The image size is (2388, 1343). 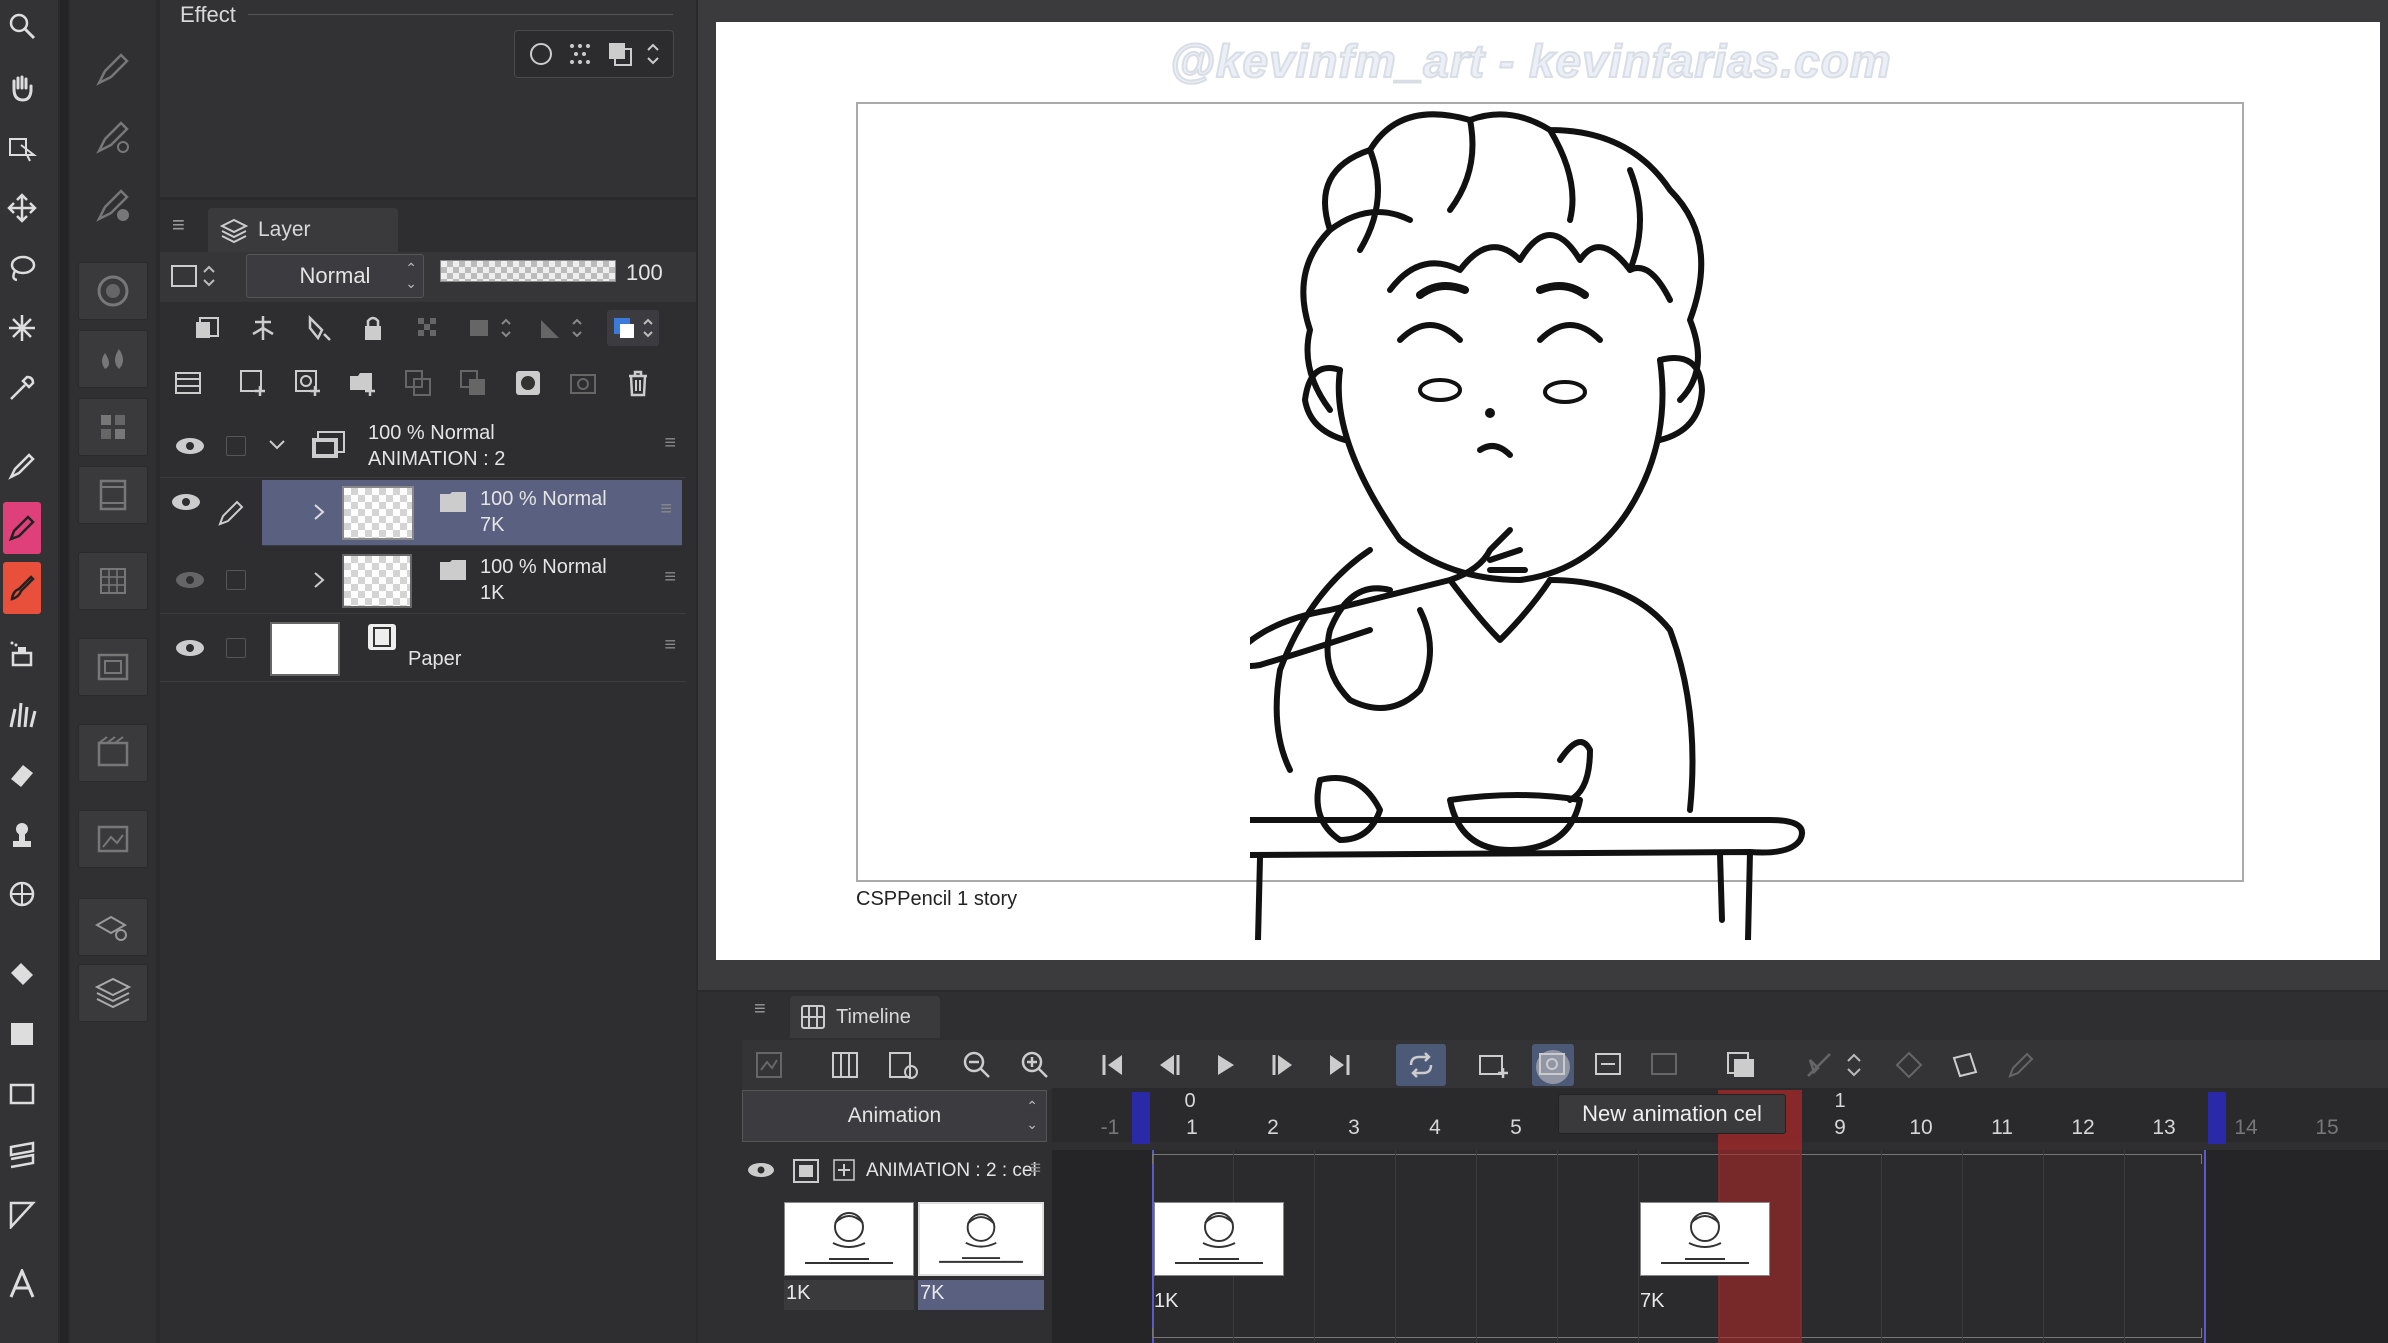 I want to click on layer-search-icon, so click(x=113, y=927).